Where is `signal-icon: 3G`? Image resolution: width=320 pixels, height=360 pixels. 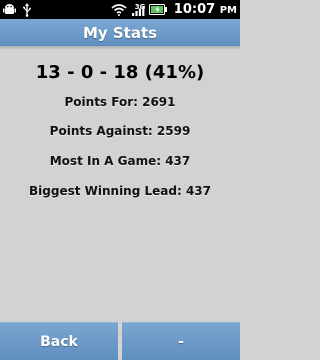
signal-icon: 3G is located at coordinates (138, 10).